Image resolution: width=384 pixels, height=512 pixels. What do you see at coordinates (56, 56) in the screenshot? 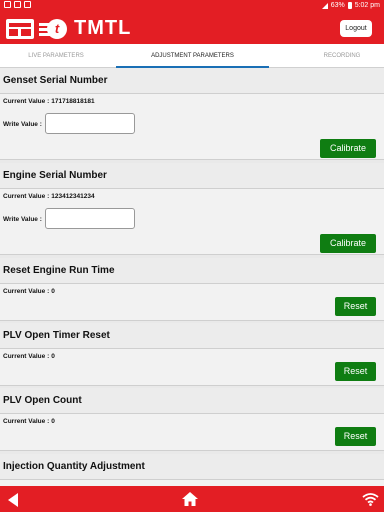
I see `tab-live-parameters: LIVE PARAMETERS` at bounding box center [56, 56].